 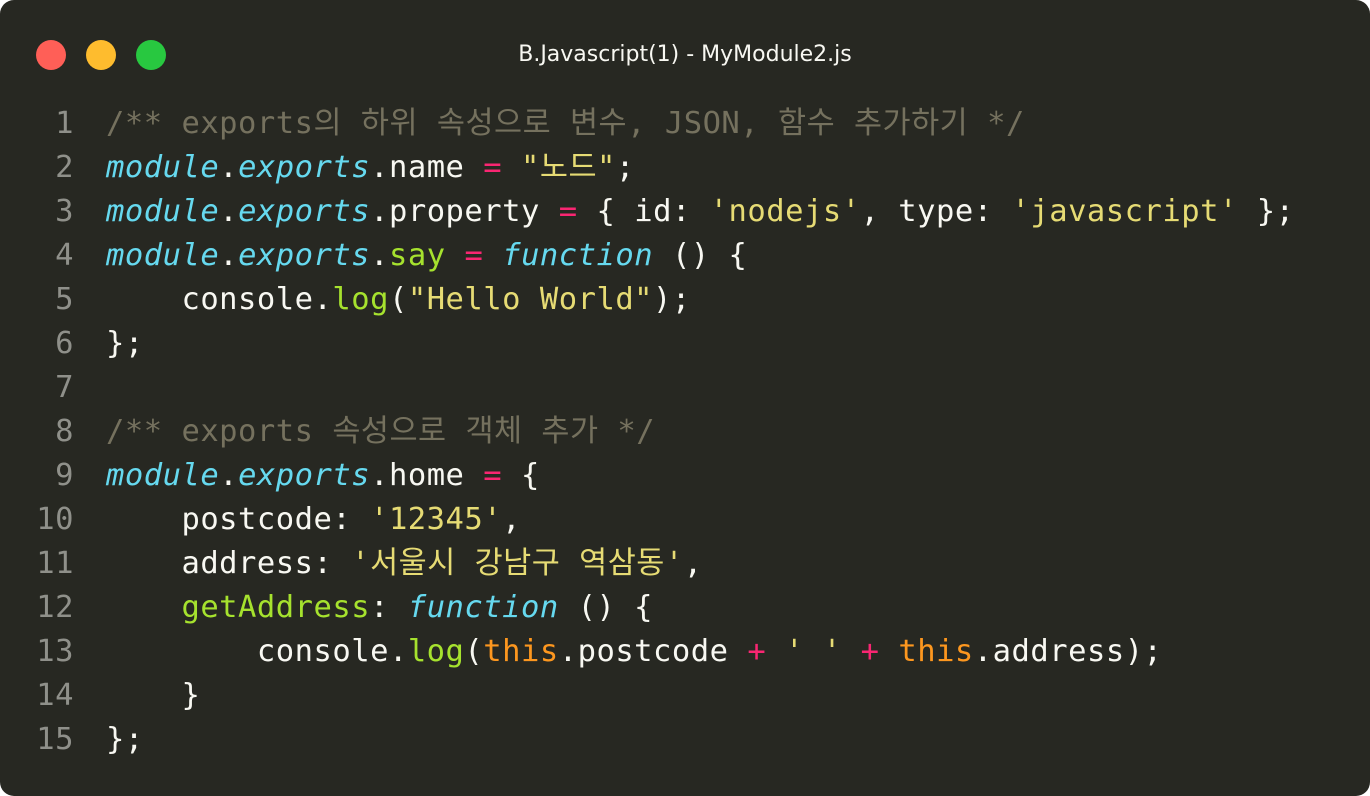 I want to click on code-line: 12 getAddress: function () {, so click(x=685, y=608).